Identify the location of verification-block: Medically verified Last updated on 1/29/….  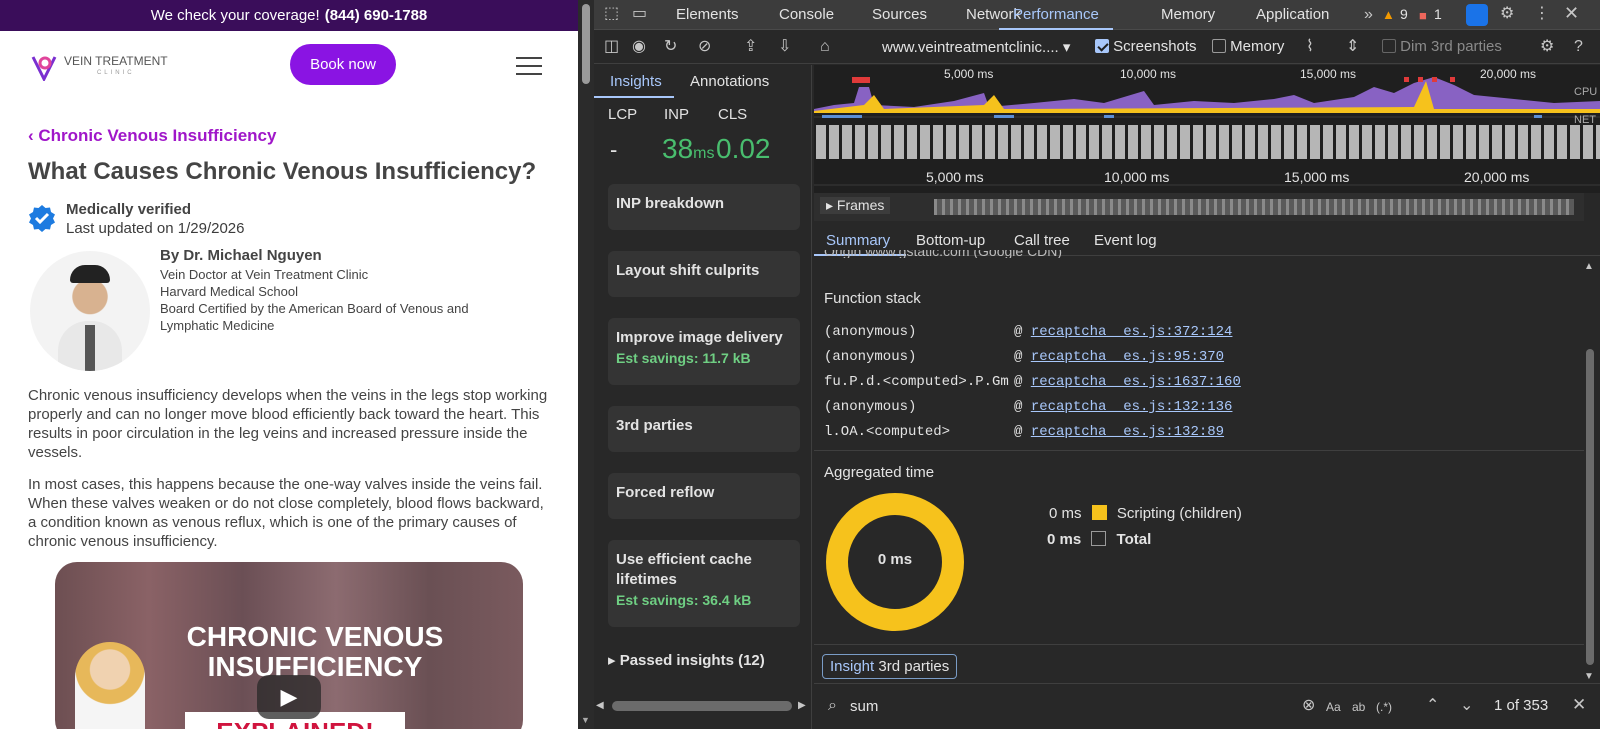
(136, 219).